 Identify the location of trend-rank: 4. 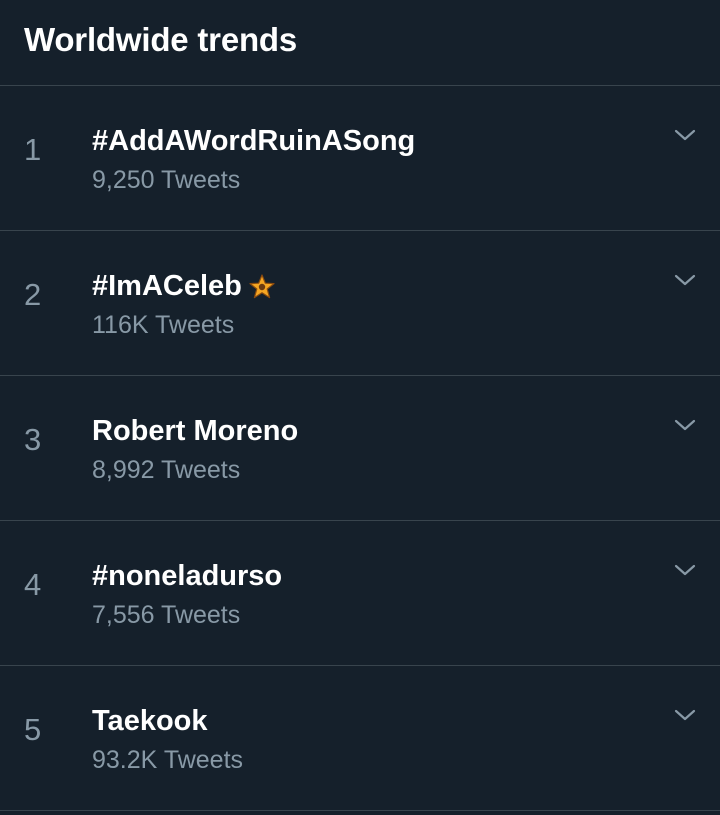
(33, 584).